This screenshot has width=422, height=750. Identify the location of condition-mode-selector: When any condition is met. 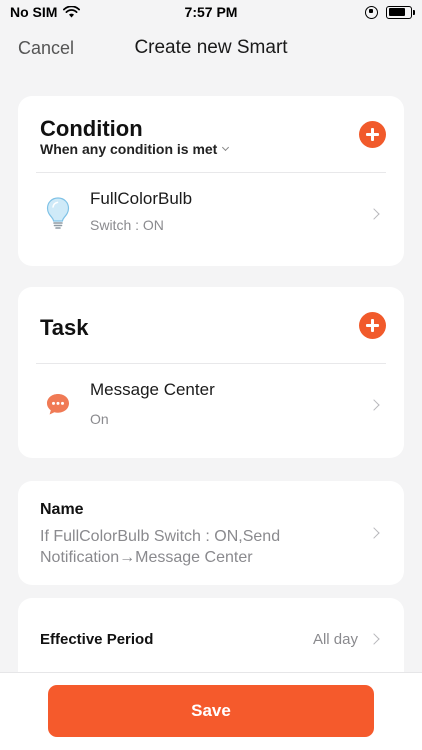
(135, 149).